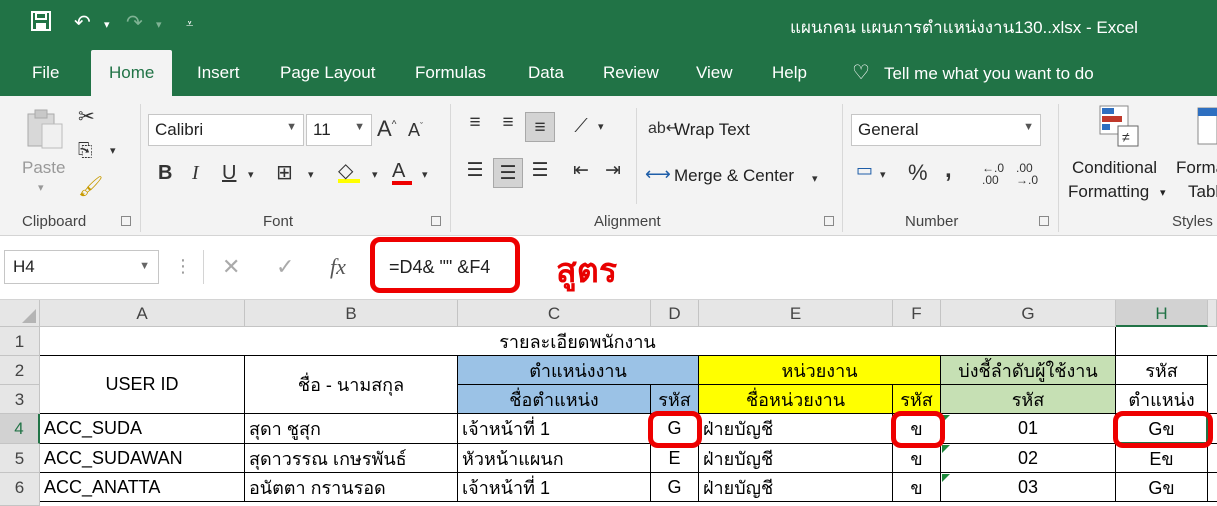 The height and width of the screenshot is (506, 1217). Describe the element at coordinates (20, 341) in the screenshot. I see `row-header-1: 1` at that location.